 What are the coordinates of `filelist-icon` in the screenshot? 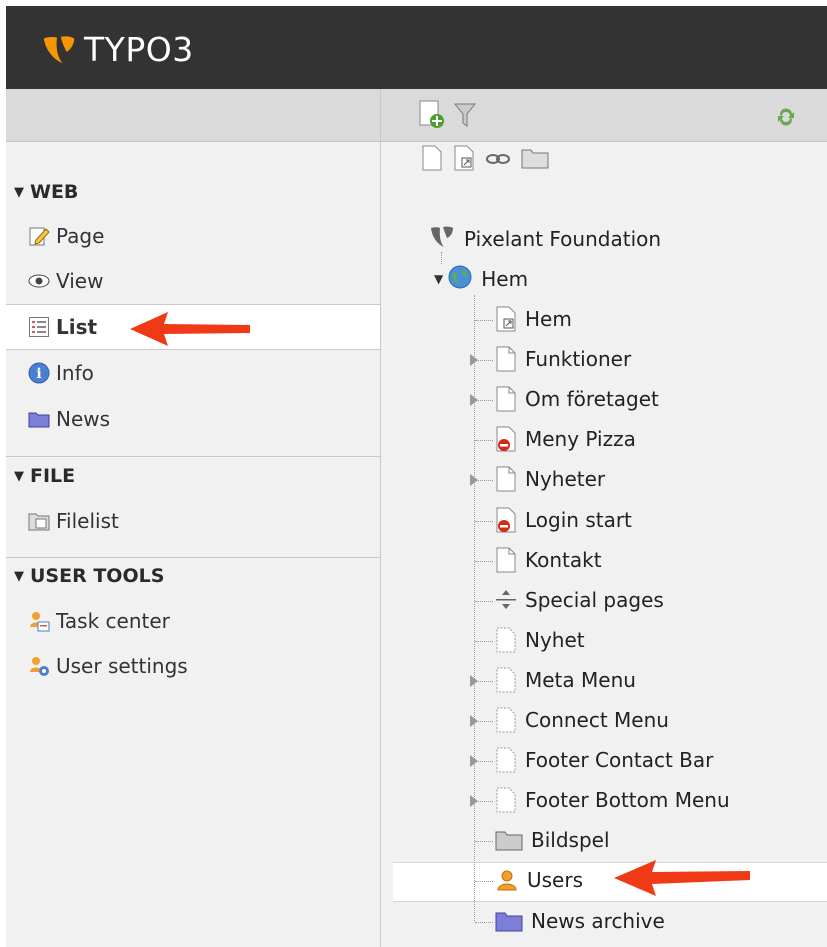 It's located at (39, 521).